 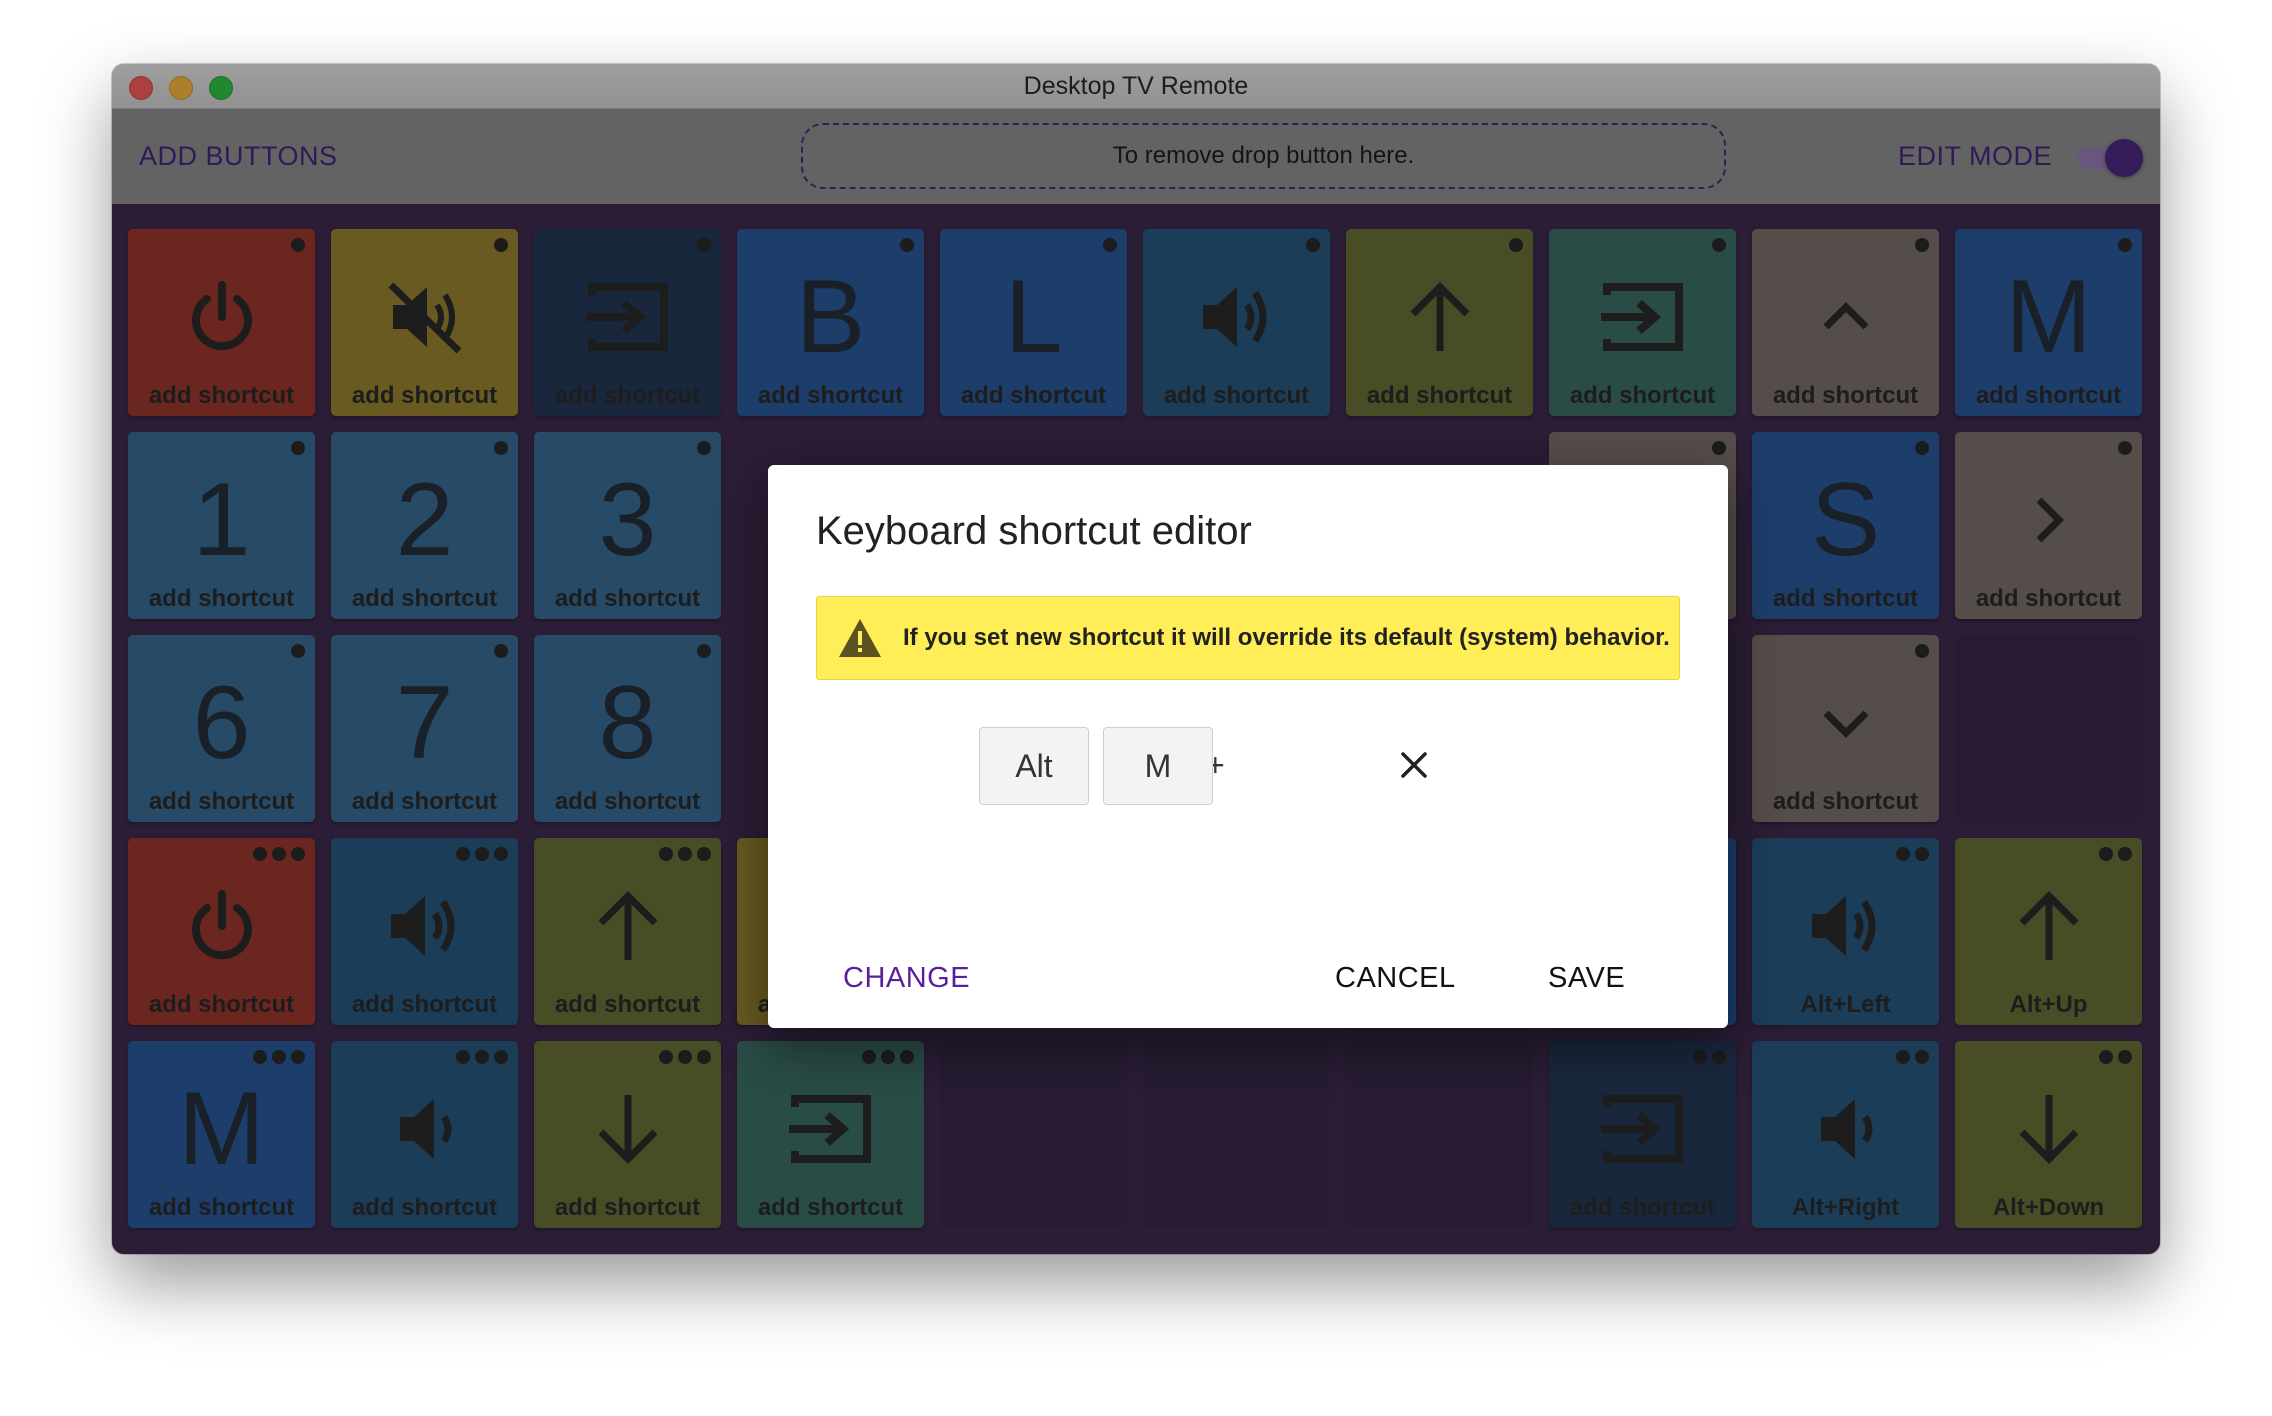 I want to click on save-button: SAVE, so click(x=1586, y=978).